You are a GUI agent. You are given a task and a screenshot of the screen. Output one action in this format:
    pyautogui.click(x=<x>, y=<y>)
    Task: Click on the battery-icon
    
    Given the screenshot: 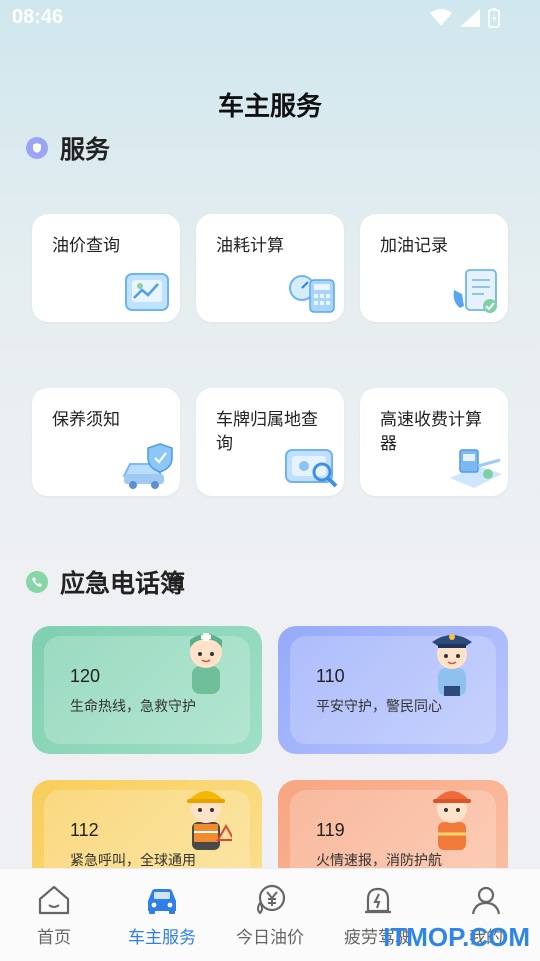 What is the action you would take?
    pyautogui.click(x=494, y=18)
    